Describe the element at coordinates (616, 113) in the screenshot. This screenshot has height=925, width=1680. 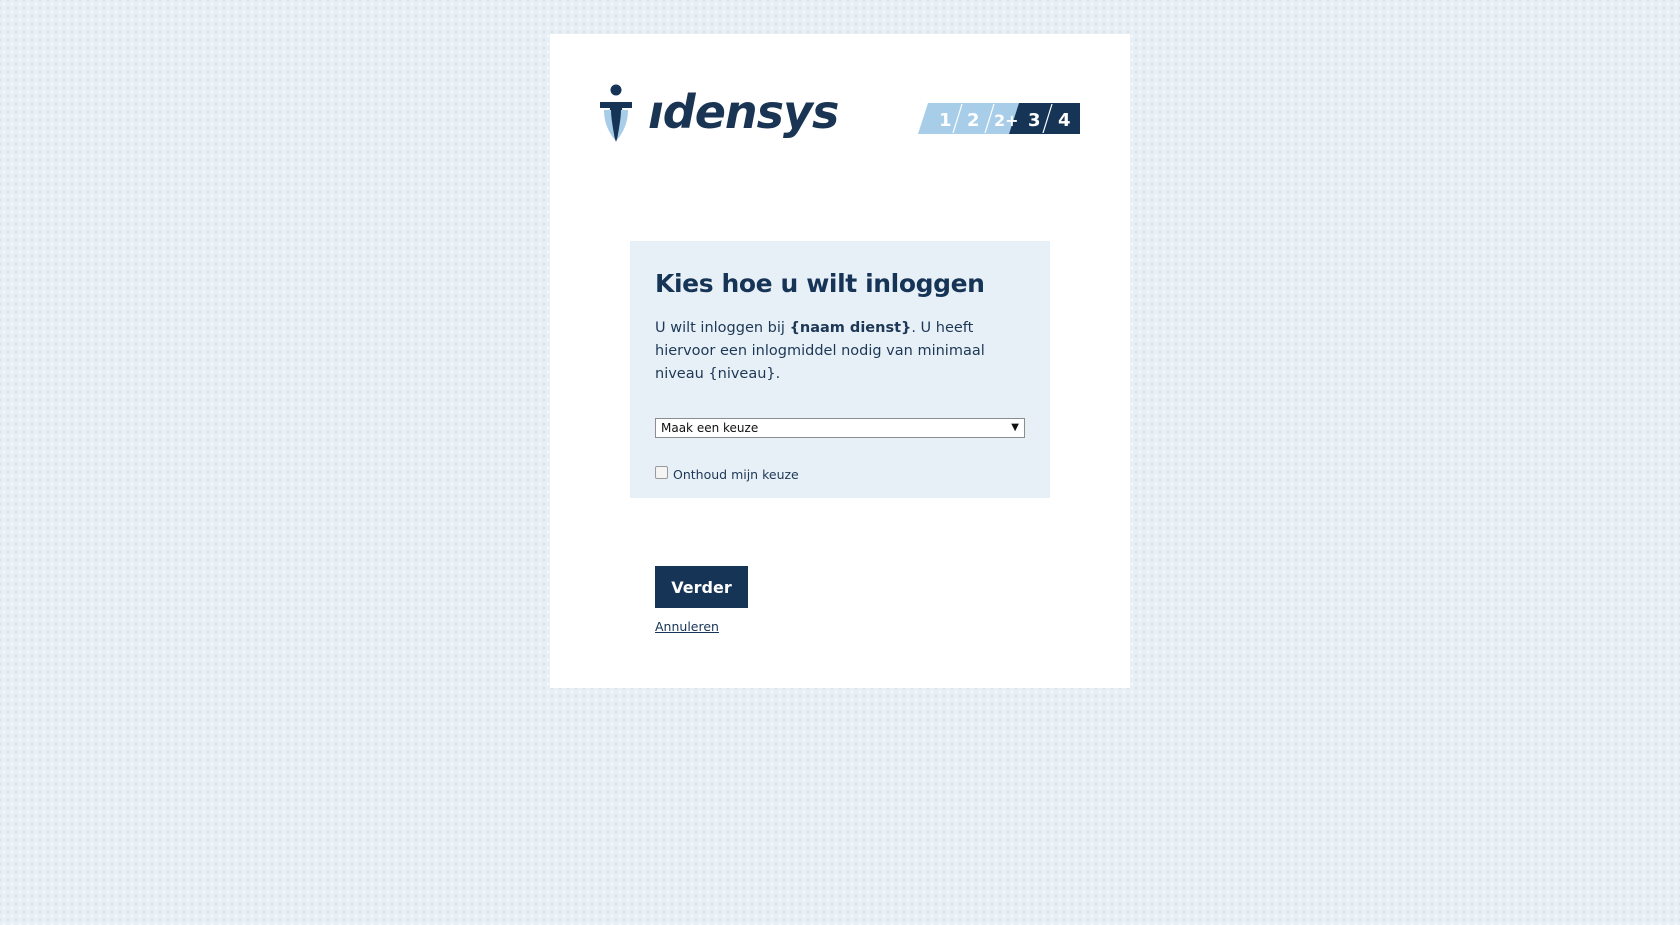
I see `idensys-figure-icon` at that location.